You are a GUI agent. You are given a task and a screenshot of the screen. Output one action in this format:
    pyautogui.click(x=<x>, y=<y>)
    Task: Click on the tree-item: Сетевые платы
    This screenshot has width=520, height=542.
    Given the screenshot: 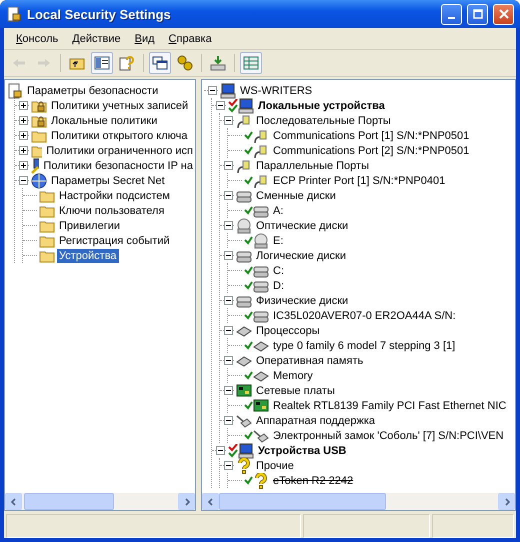 What is the action you would take?
    pyautogui.click(x=295, y=391)
    